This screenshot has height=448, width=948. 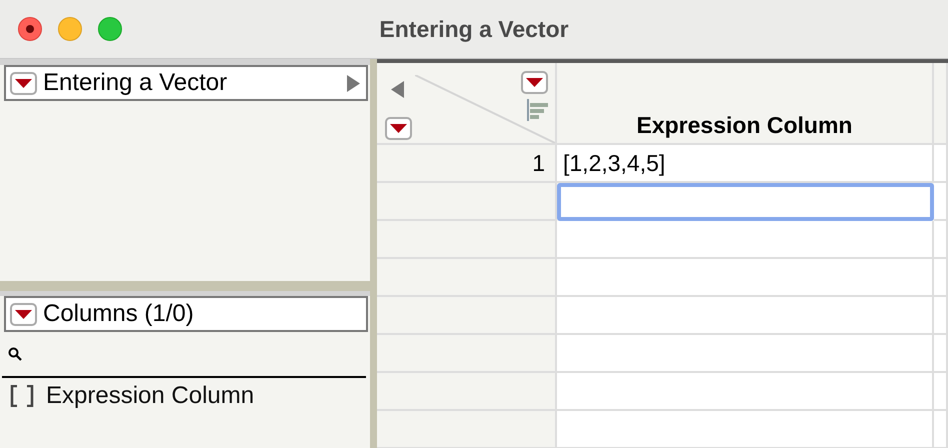 What do you see at coordinates (353, 83) in the screenshot?
I see `expand-arrow-icon` at bounding box center [353, 83].